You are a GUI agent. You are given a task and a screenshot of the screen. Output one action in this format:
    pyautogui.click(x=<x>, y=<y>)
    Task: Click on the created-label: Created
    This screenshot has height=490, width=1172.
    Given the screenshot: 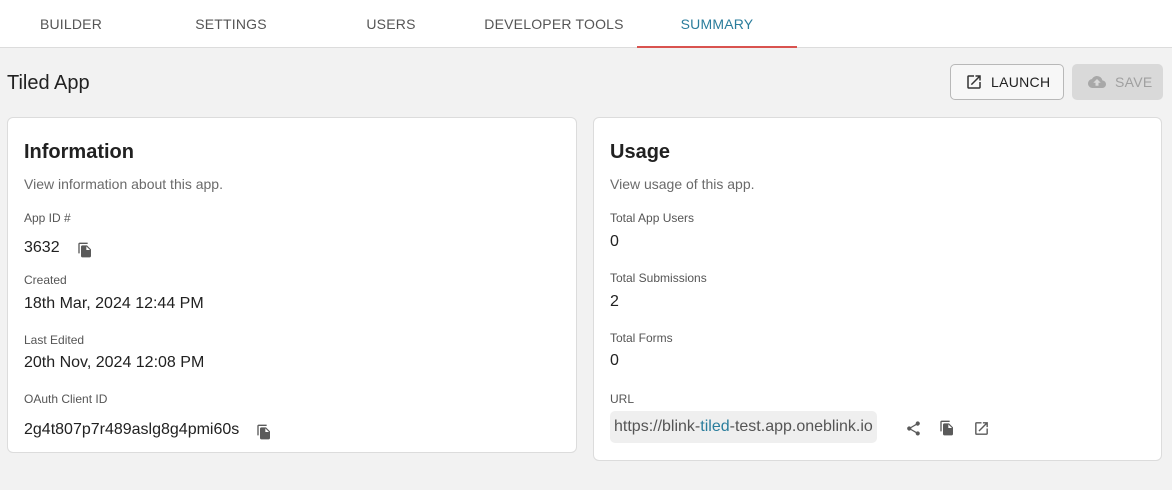 What is the action you would take?
    pyautogui.click(x=45, y=280)
    